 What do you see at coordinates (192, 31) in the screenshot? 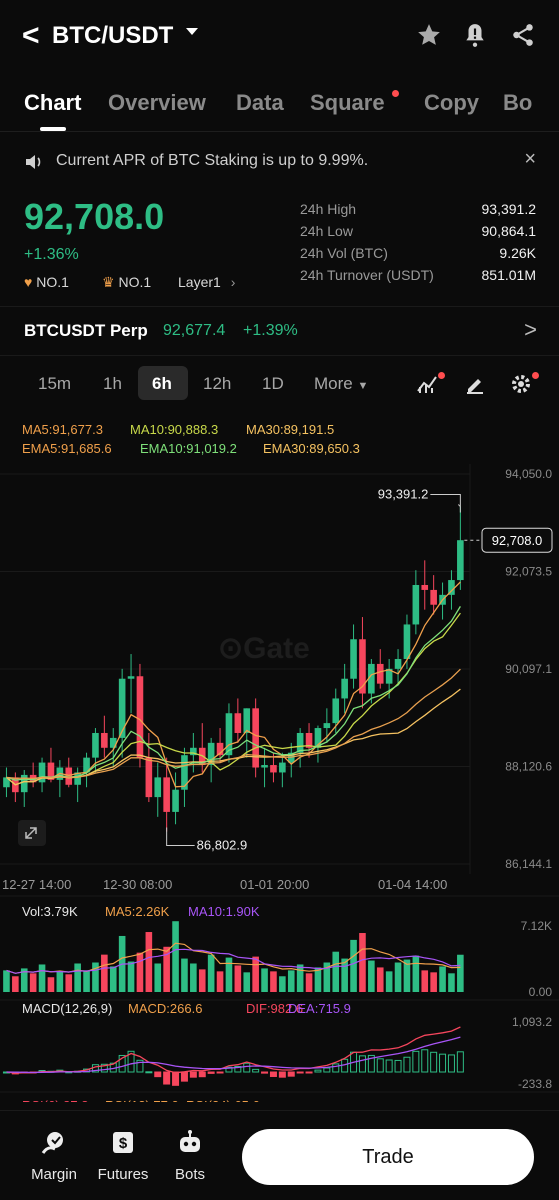
I see `pair-dropdown-icon` at bounding box center [192, 31].